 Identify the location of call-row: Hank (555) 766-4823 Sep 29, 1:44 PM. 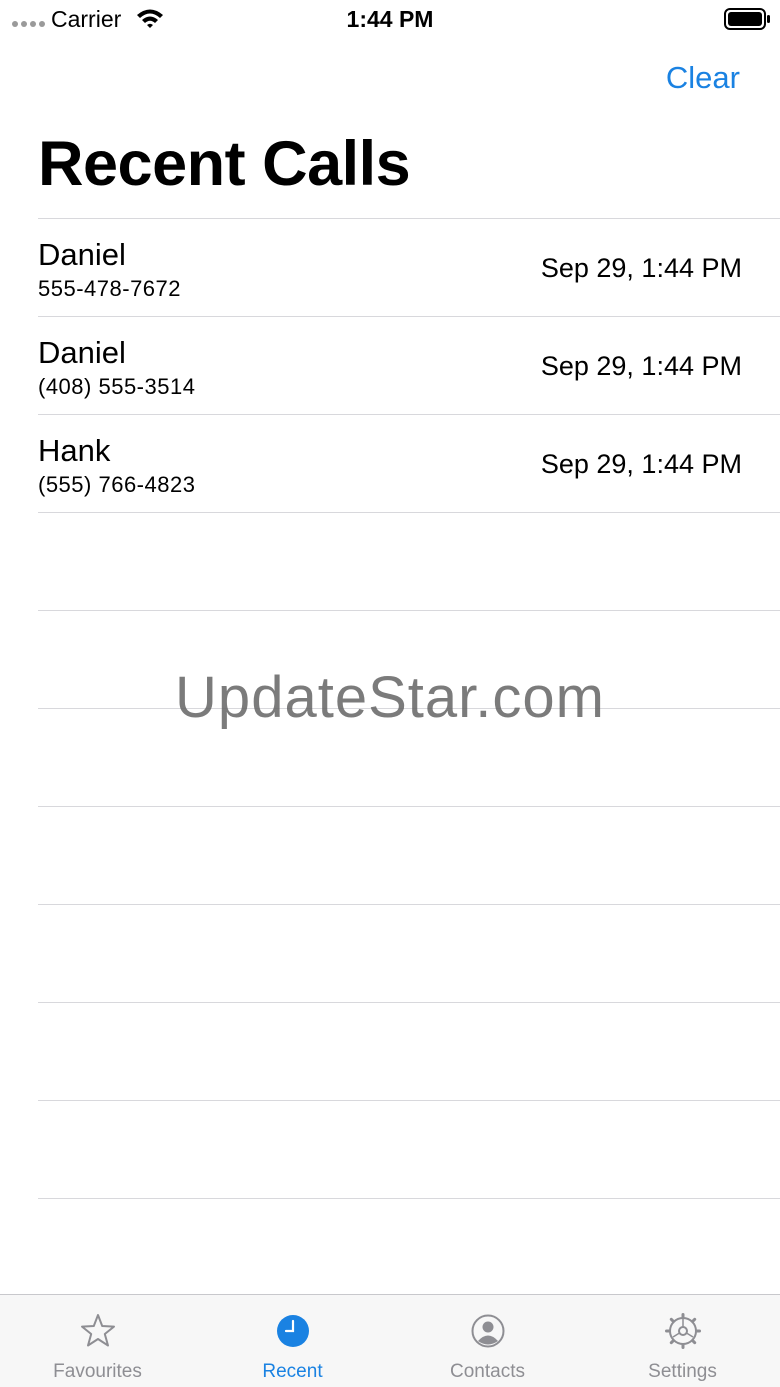
(409, 463).